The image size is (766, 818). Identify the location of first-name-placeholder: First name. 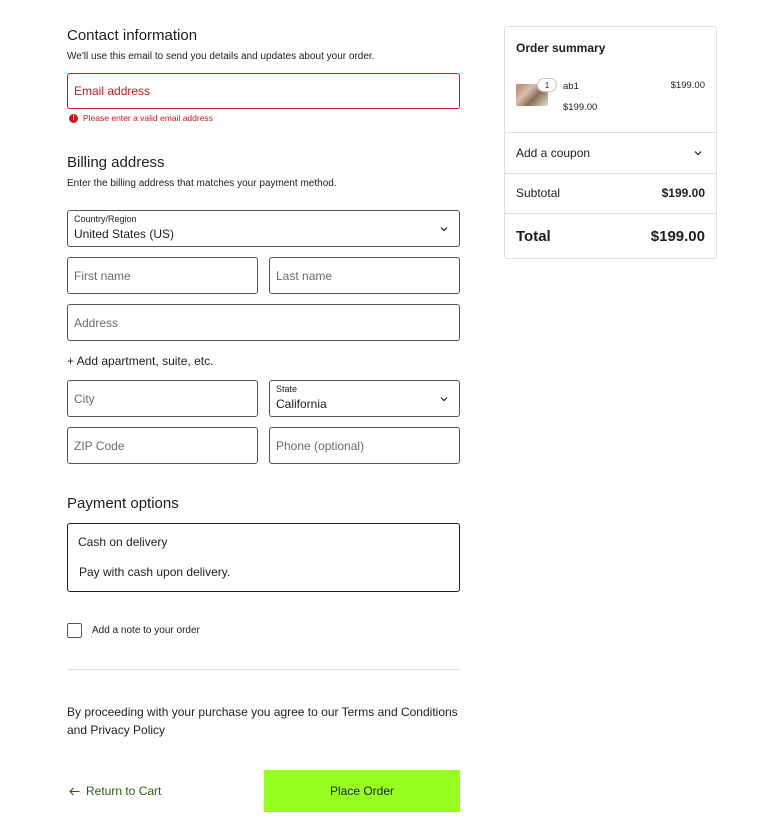
(102, 275).